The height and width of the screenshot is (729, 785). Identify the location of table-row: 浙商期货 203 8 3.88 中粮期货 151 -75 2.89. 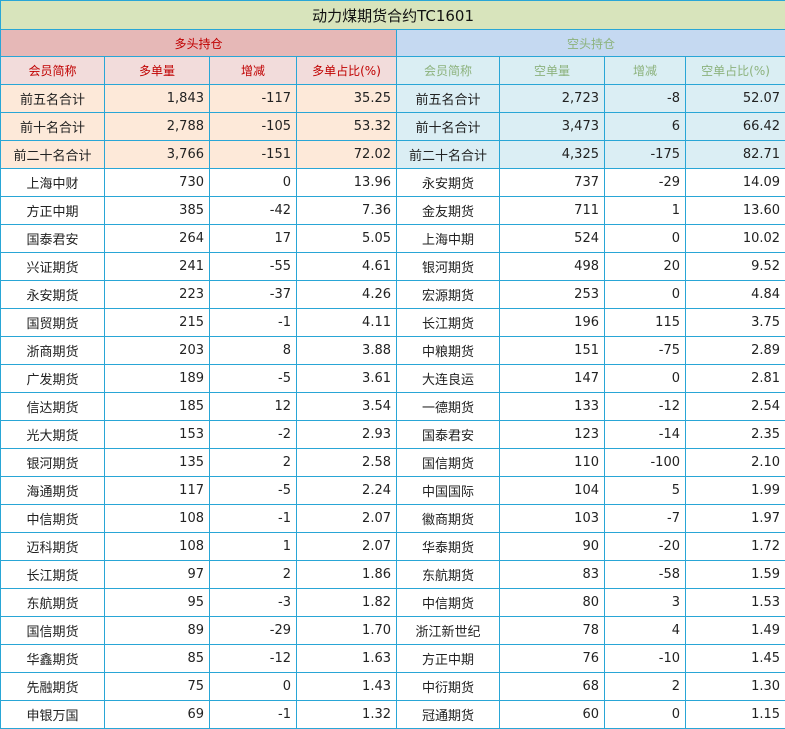
(392, 350).